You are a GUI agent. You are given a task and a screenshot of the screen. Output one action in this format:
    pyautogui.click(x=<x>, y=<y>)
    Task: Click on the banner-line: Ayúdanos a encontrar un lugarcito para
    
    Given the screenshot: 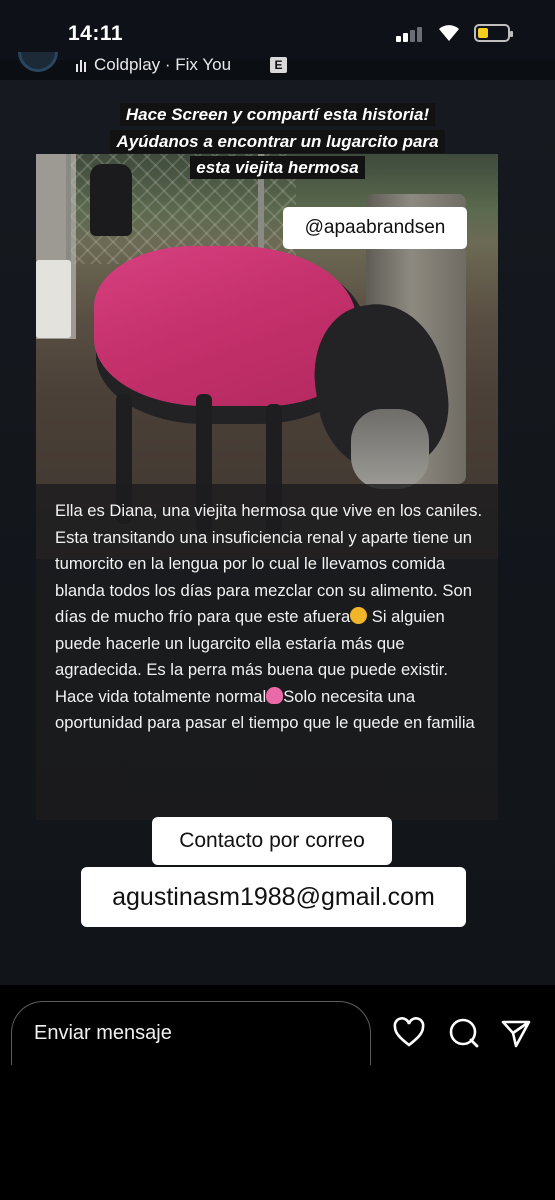 What is the action you would take?
    pyautogui.click(x=277, y=141)
    